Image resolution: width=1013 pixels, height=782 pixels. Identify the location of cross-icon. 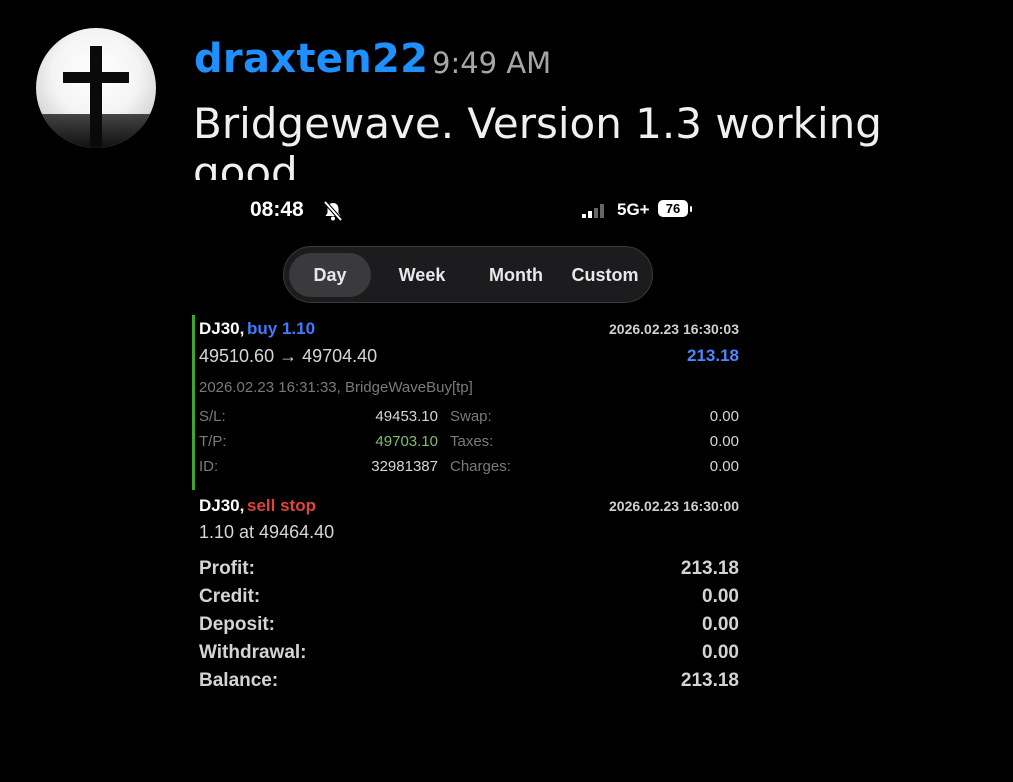
(96, 97).